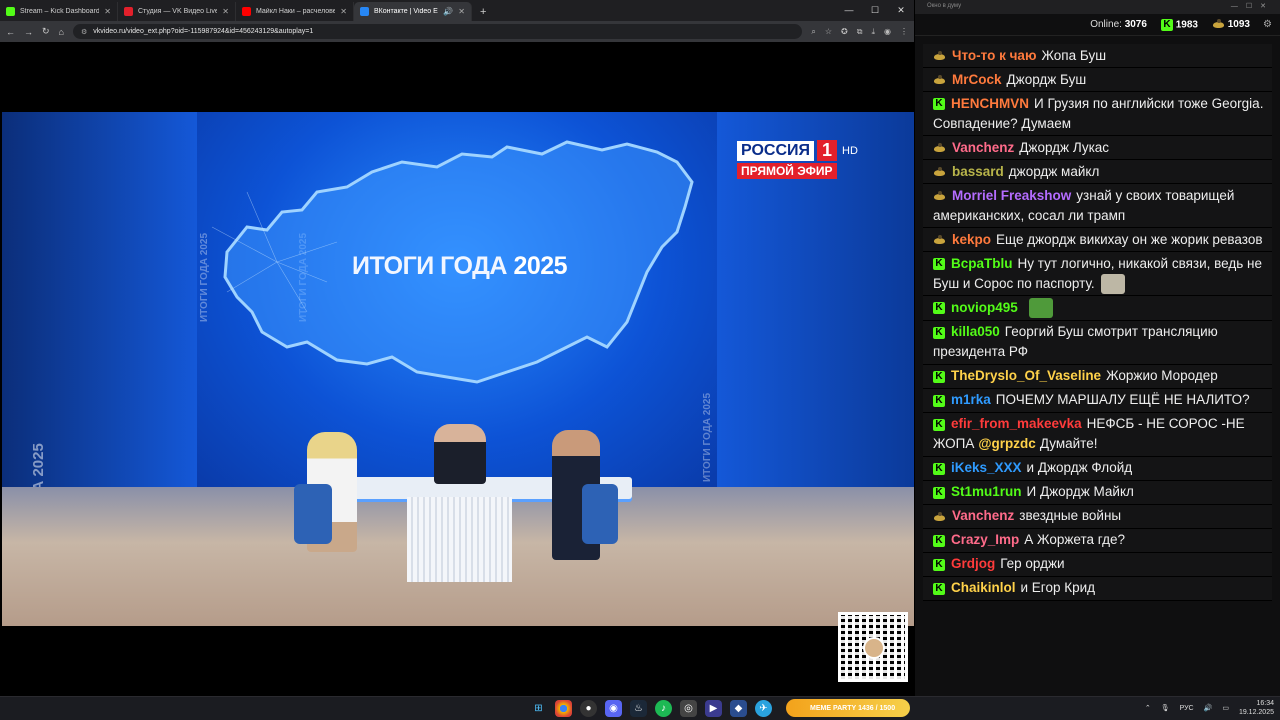  What do you see at coordinates (986, 491) in the screenshot?
I see `chat-username: St1mu1run` at bounding box center [986, 491].